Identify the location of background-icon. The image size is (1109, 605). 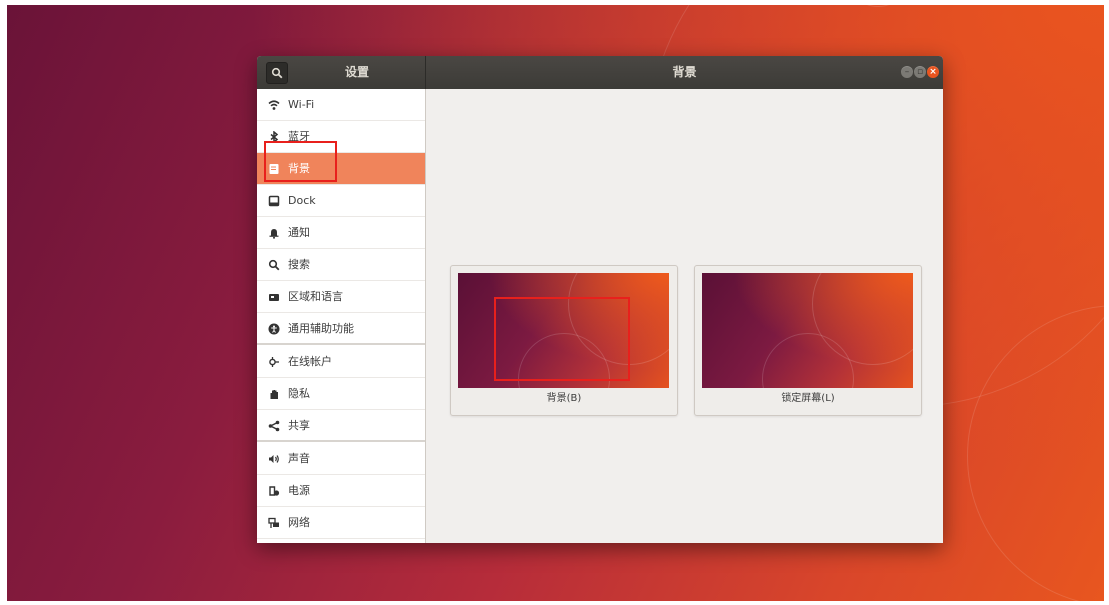
(274, 169).